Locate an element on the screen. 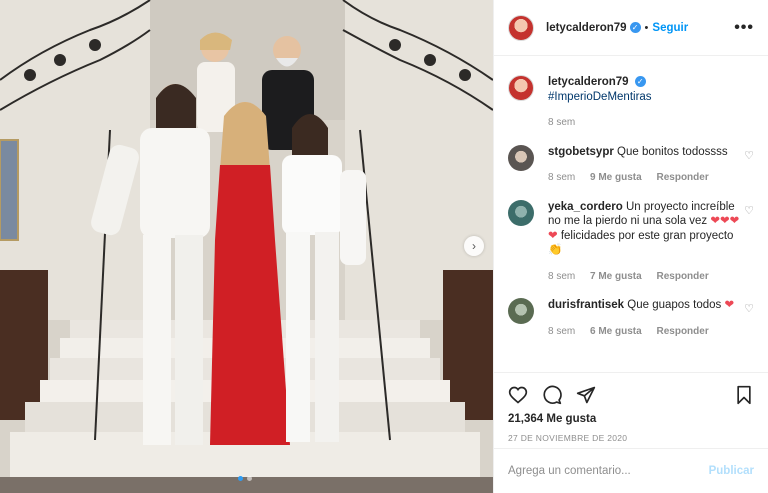 The height and width of the screenshot is (493, 768). caption-username: letycalderon79 is located at coordinates (588, 82).